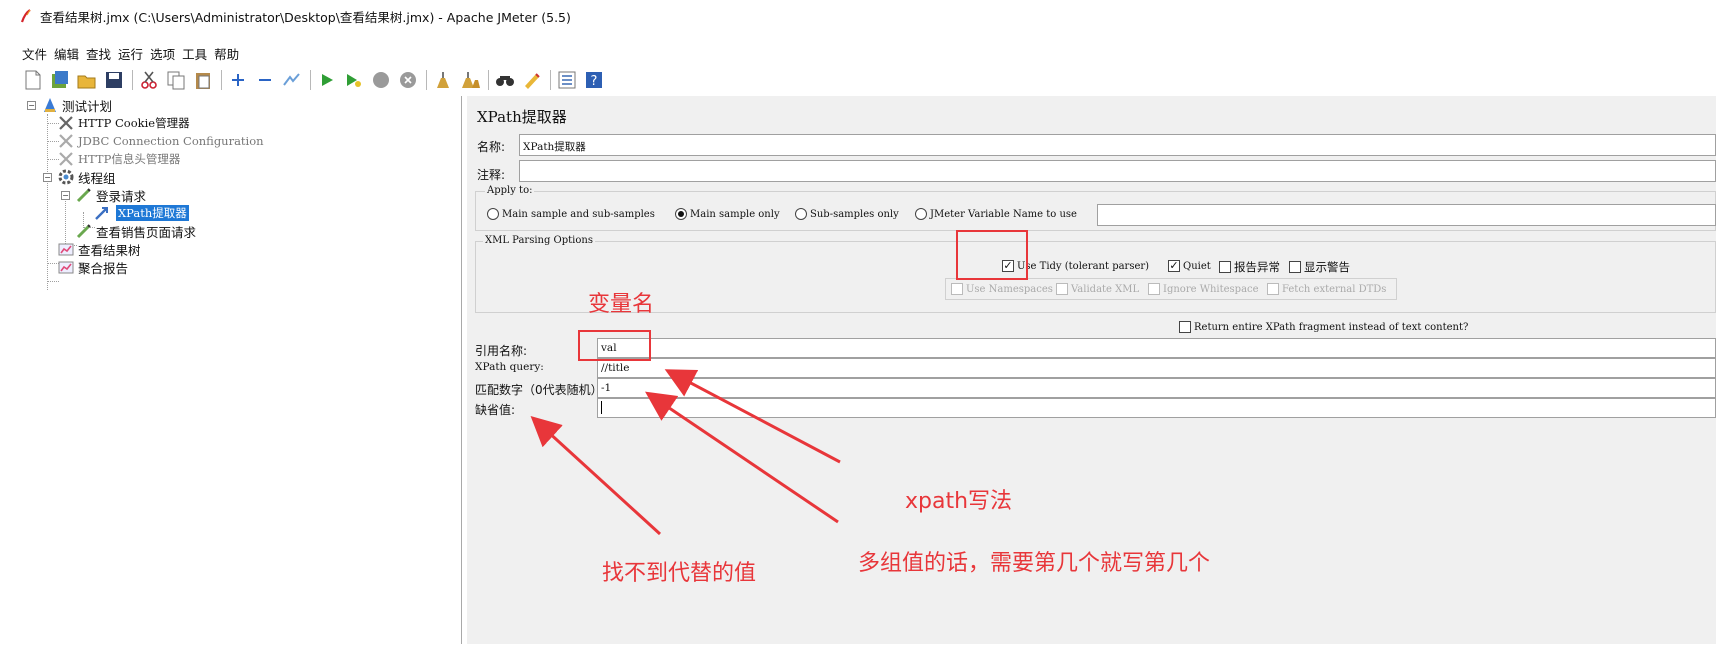 The width and height of the screenshot is (1716, 664). I want to click on tree-node-header-manager: HTTP信息头管理器, so click(119, 159).